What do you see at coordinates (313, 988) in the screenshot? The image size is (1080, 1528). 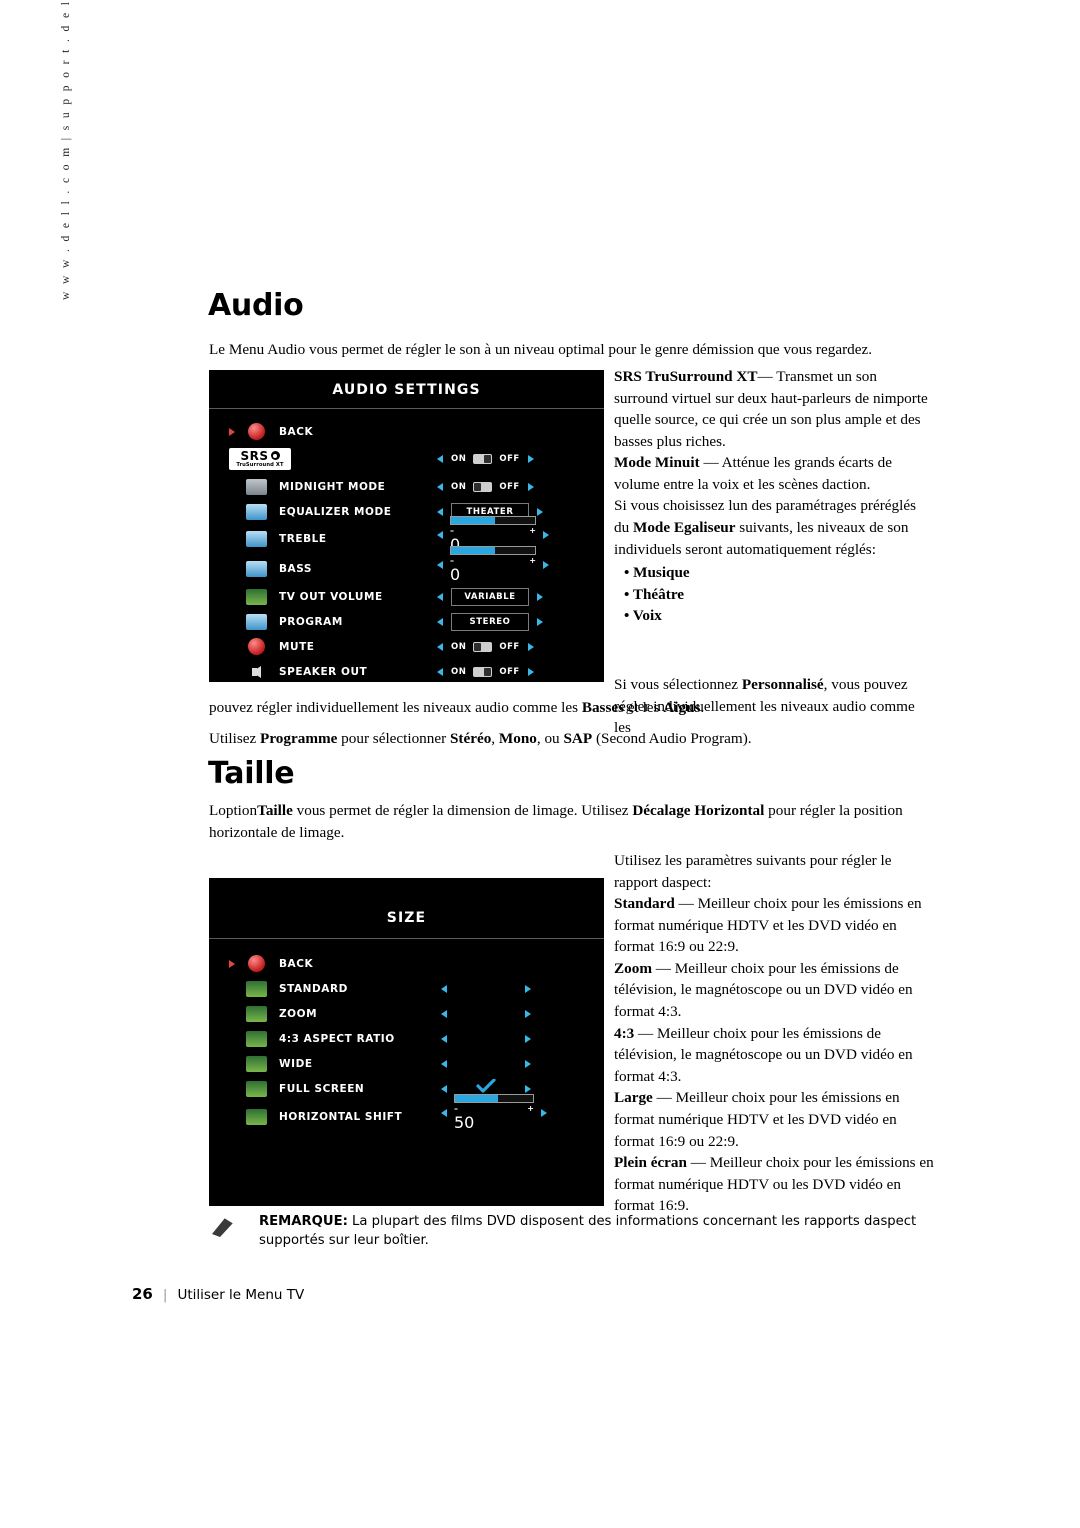 I see `osd-label-standard: STANDARD` at bounding box center [313, 988].